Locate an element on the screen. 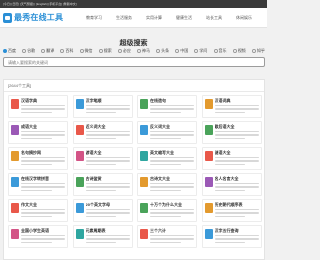 Image resolution: width=320 pixels, height=260 pixels. tool-card: 在线汉字转拼音 is located at coordinates (38, 184).